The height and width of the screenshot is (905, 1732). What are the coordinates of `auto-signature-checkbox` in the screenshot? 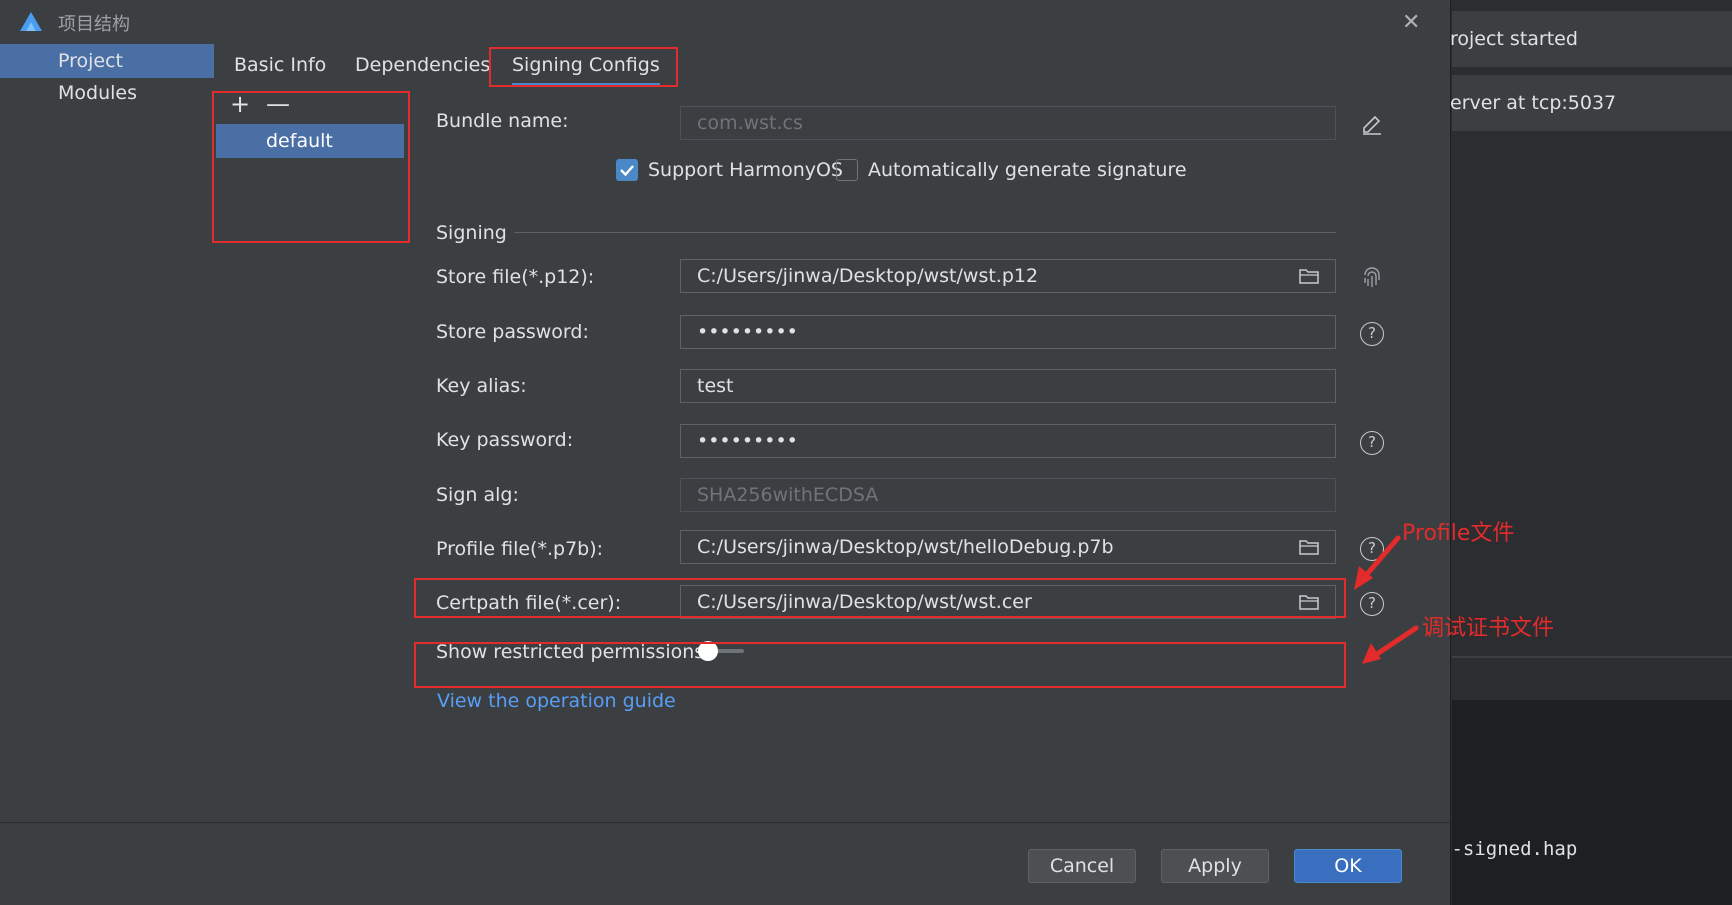 It's located at (847, 170).